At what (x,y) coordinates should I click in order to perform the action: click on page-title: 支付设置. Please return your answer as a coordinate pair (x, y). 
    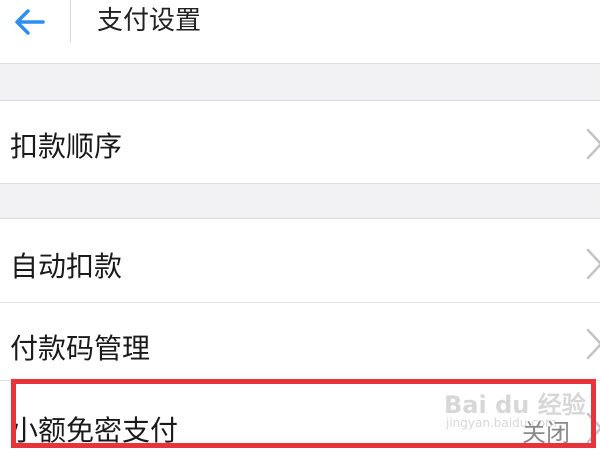
    Looking at the image, I should click on (149, 21).